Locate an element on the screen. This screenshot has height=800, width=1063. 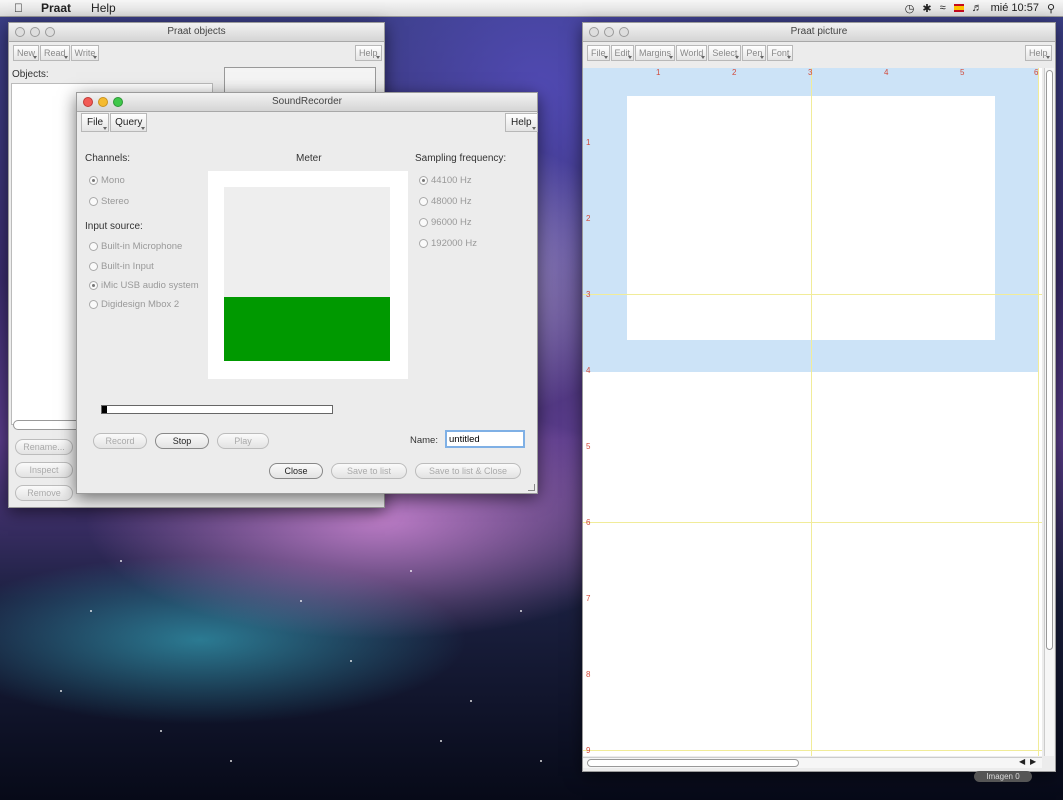
window-title: Praat picture is located at coordinates (819, 31).